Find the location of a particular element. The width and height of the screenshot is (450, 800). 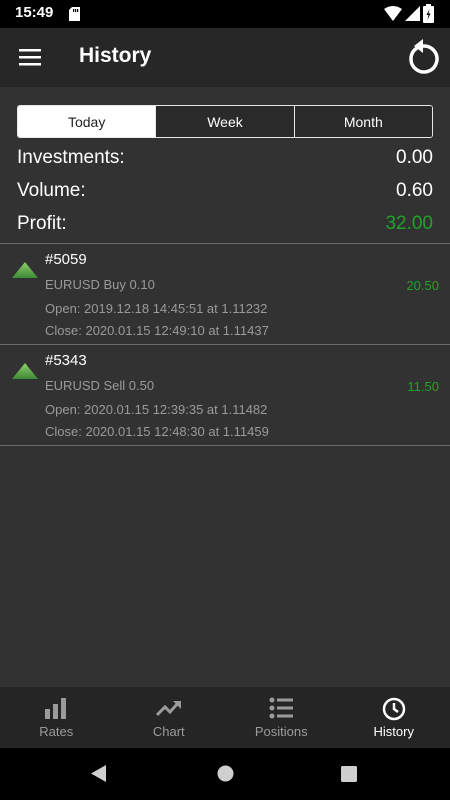

cell-signal-icon is located at coordinates (412, 13).